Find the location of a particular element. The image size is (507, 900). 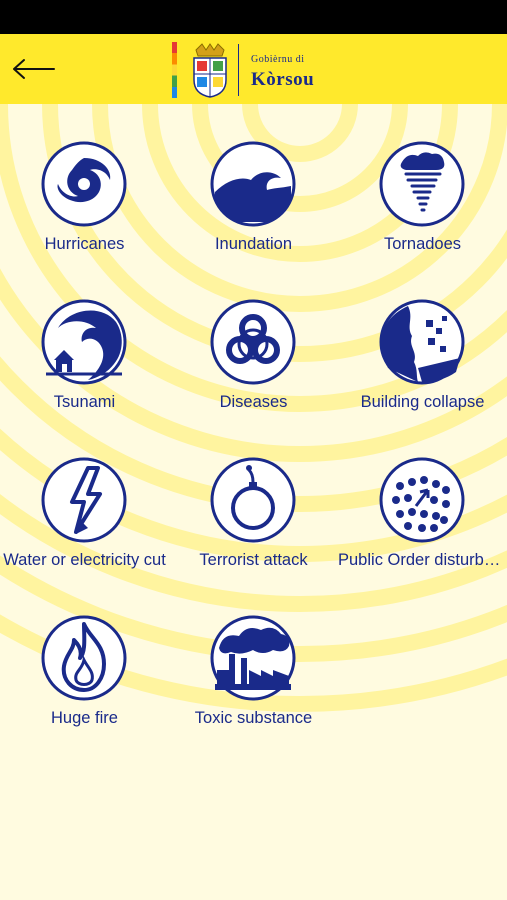

hazard-item-public-order-disturbance: Public Order disturbance is located at coordinates (422, 495).